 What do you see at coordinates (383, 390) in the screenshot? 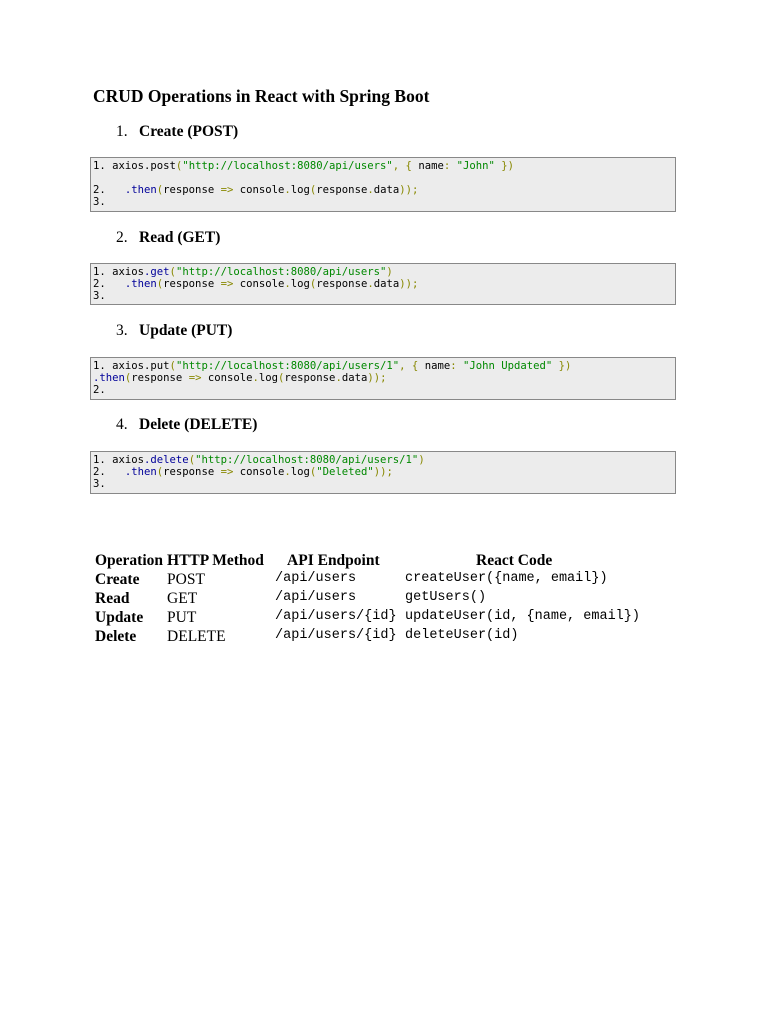
I see `code-line: 2.` at bounding box center [383, 390].